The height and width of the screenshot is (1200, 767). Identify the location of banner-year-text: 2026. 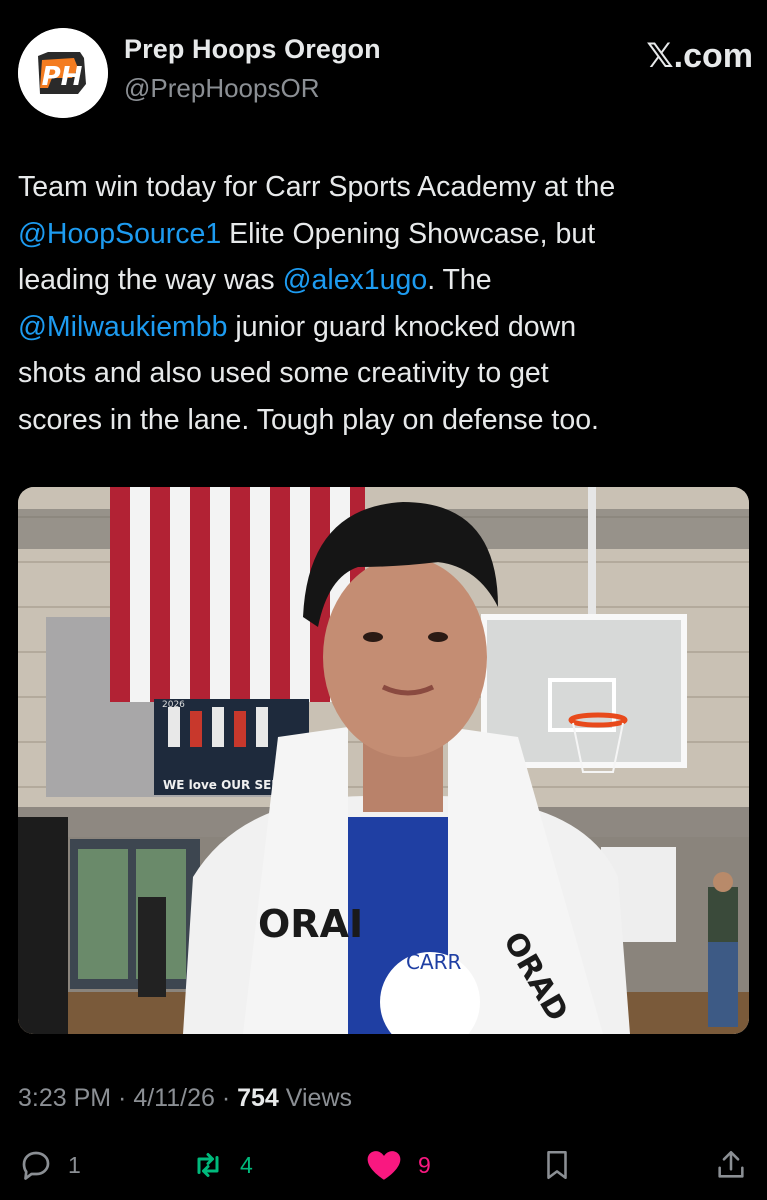
(173, 705).